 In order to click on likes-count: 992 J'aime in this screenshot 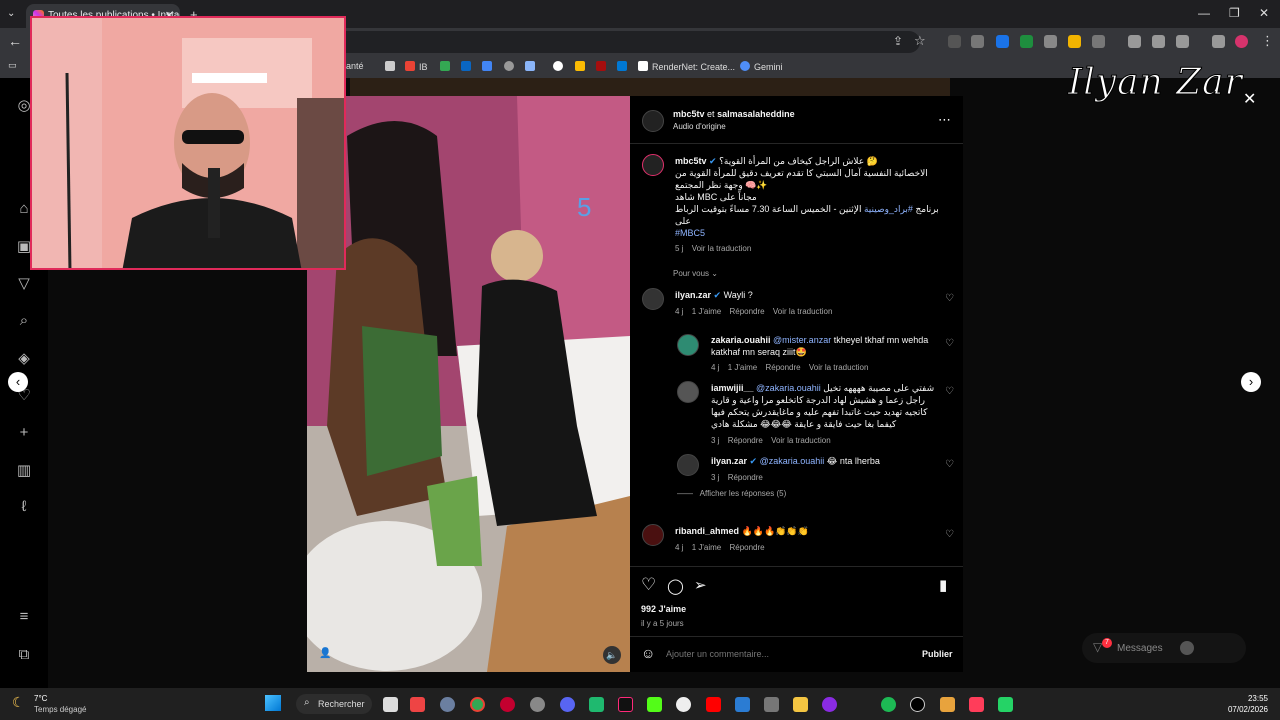, I will do `click(663, 609)`.